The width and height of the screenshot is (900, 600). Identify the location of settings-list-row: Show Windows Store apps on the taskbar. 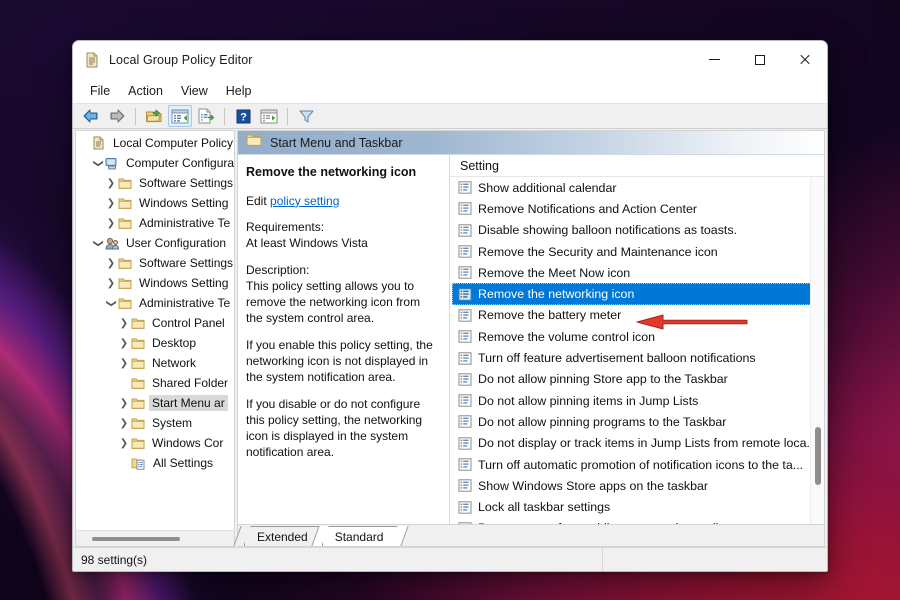
(638, 485).